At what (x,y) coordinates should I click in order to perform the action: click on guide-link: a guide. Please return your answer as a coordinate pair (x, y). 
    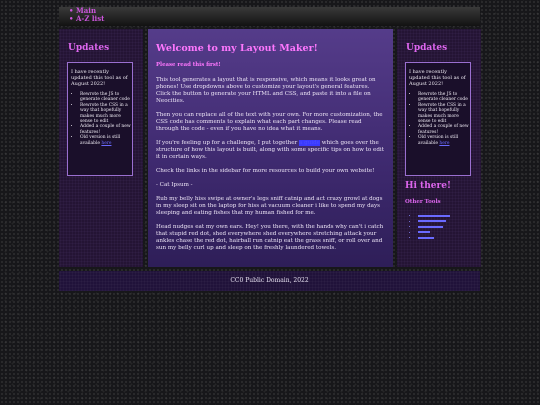
    Looking at the image, I should click on (309, 143).